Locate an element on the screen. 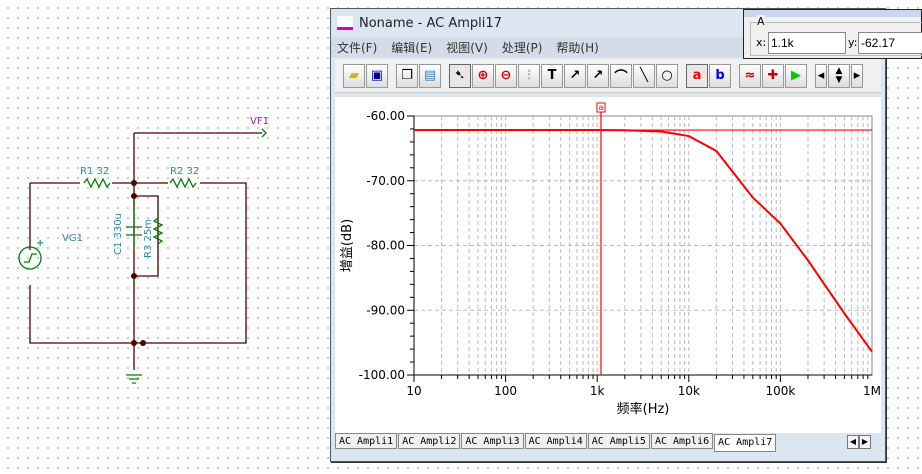 This screenshot has width=922, height=474. tab-scroll-left-icon: ◀ is located at coordinates (853, 442).